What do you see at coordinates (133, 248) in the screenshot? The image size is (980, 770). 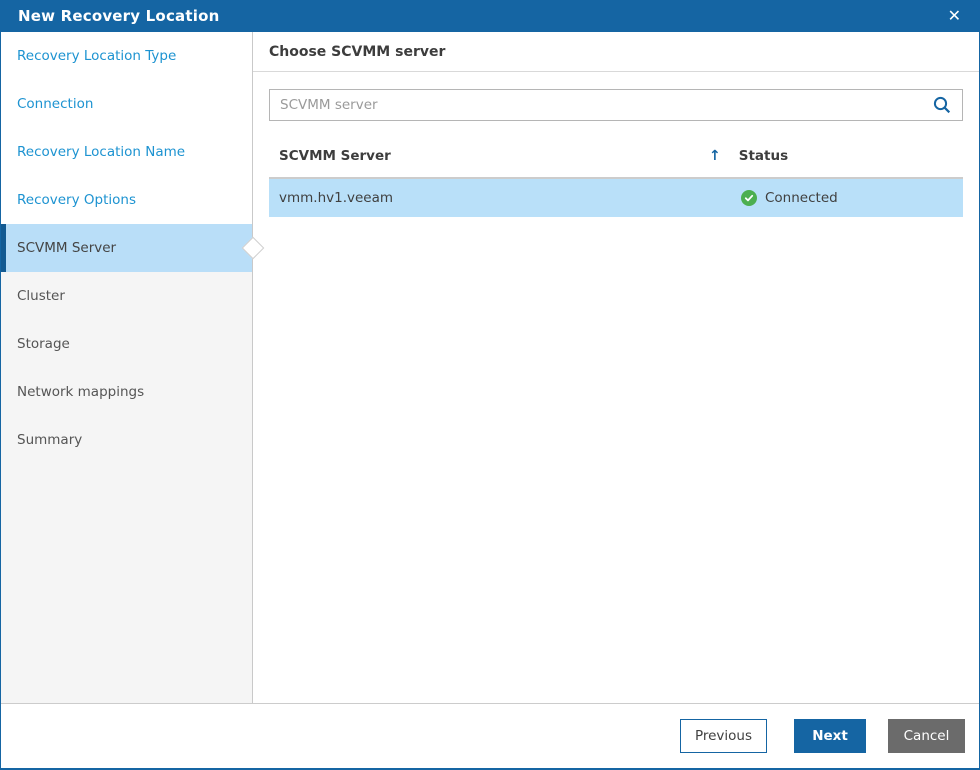 I see `sidebar-item-scvmm-server: SCVMM Server` at bounding box center [133, 248].